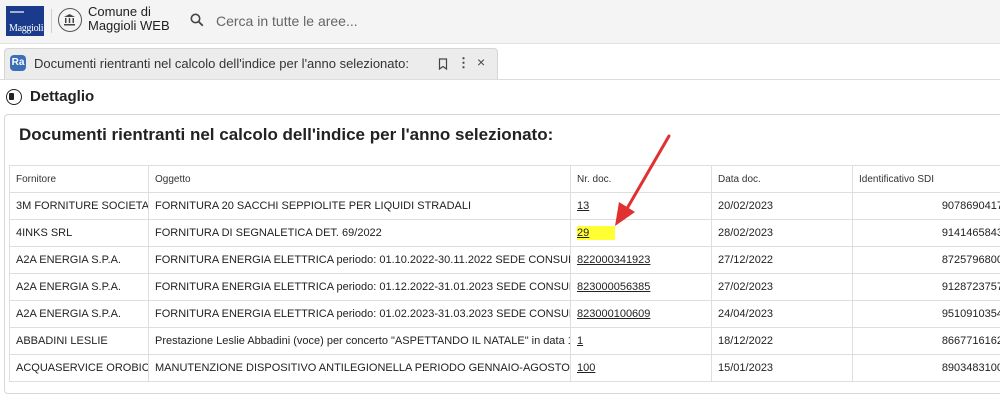  Describe the element at coordinates (18, 63) in the screenshot. I see `tab-badge-icon: Ra` at that location.